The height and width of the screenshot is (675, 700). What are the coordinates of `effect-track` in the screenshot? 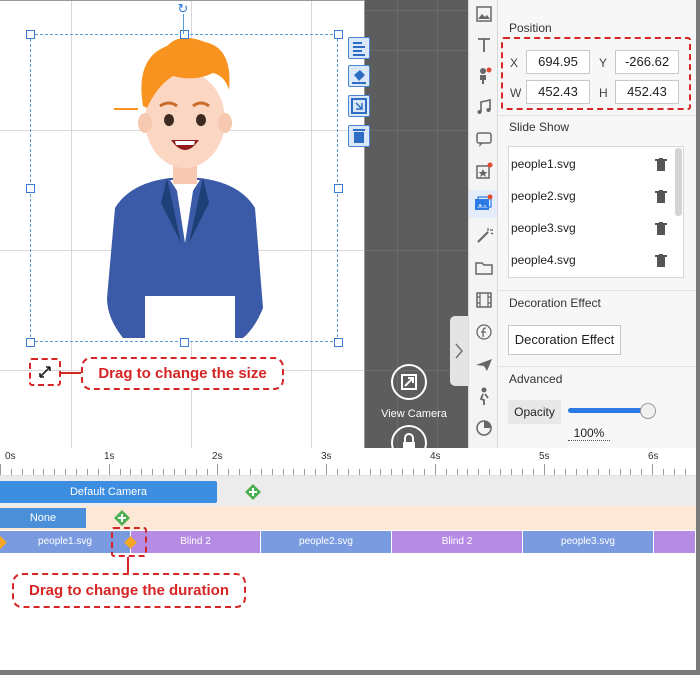 It's located at (350, 518).